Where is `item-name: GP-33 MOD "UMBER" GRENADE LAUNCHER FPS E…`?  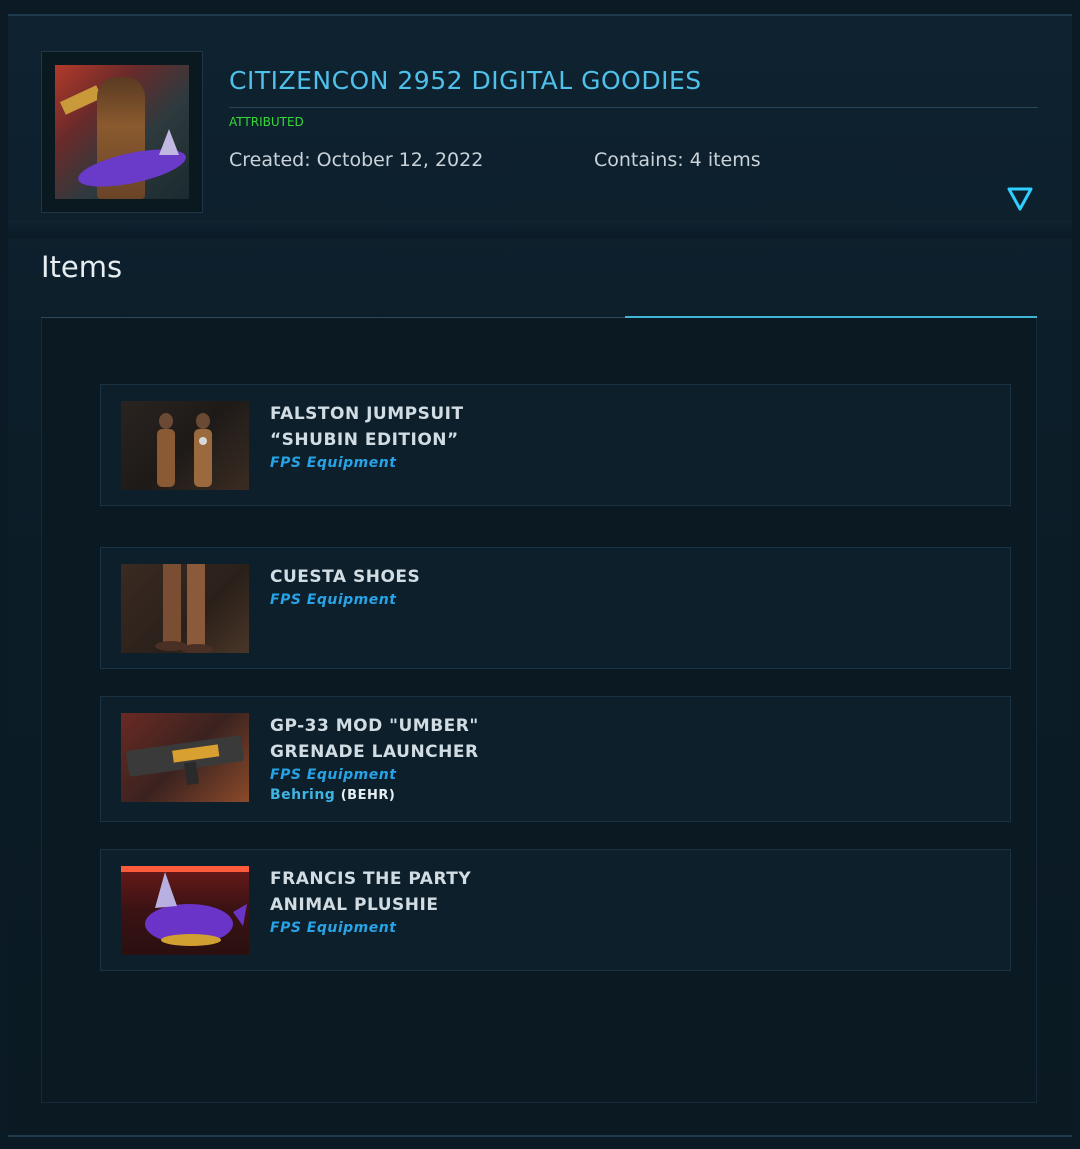
item-name: GP-33 MOD "UMBER" GRENADE LAUNCHER FPS E… is located at coordinates (400, 759).